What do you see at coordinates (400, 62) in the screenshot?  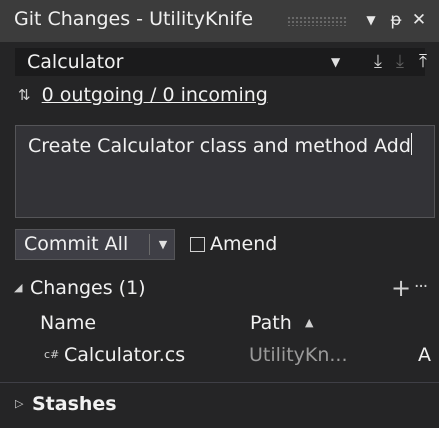 I see `pull-icon: ⤓` at bounding box center [400, 62].